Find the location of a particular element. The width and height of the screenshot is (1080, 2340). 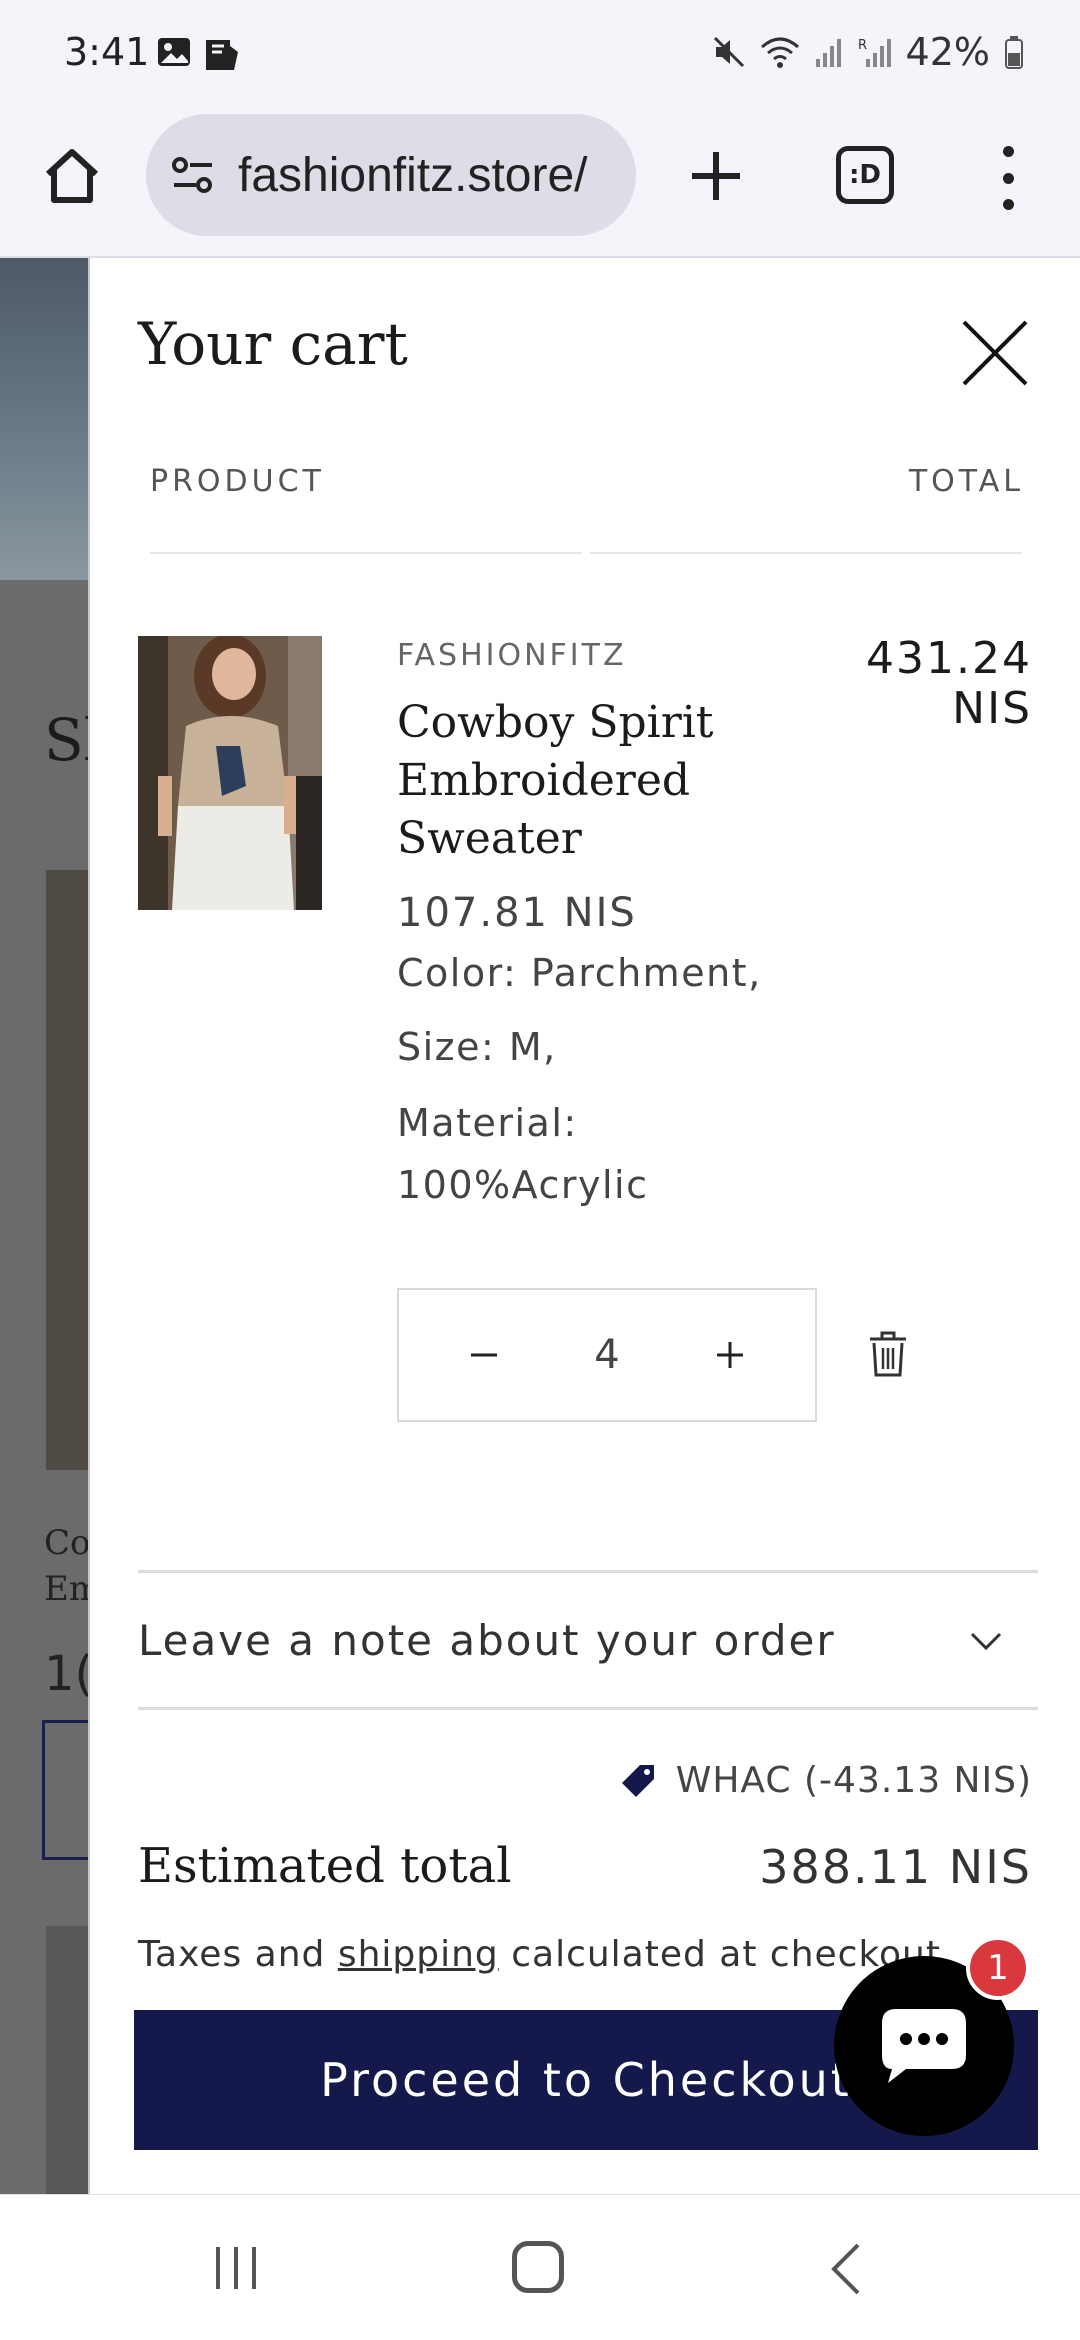

line-total-currency: NIS is located at coordinates (992, 708).